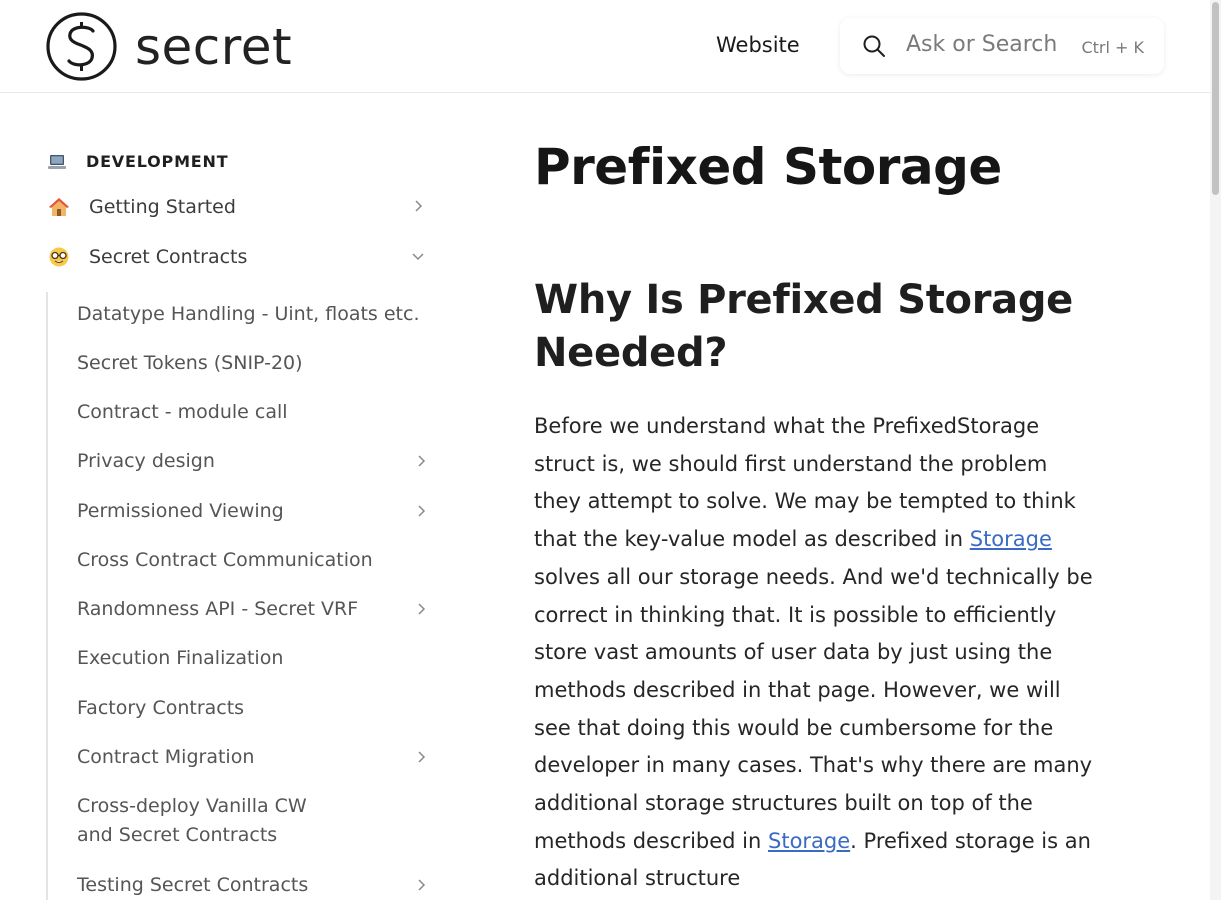  Describe the element at coordinates (1215, 450) in the screenshot. I see `page-scrollbar` at that location.